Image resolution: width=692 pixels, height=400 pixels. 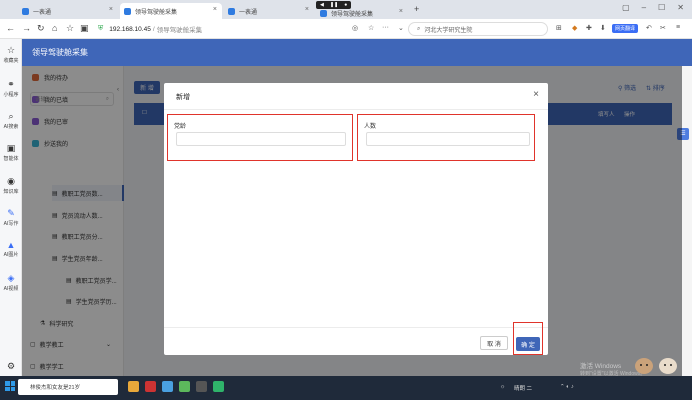 What do you see at coordinates (401, 28) in the screenshot?
I see `dropdown-icon: ⌄` at bounding box center [401, 28].